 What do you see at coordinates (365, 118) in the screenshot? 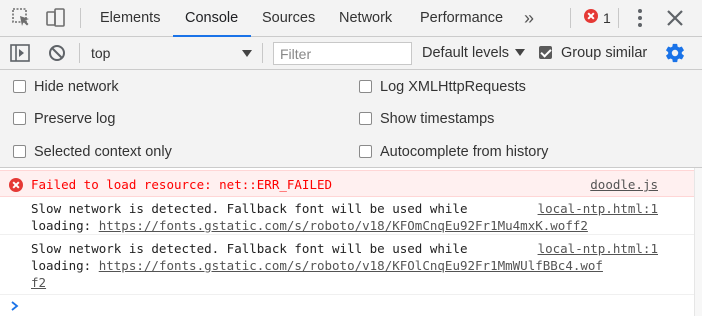
I see `show-timestamps-checkbox` at bounding box center [365, 118].